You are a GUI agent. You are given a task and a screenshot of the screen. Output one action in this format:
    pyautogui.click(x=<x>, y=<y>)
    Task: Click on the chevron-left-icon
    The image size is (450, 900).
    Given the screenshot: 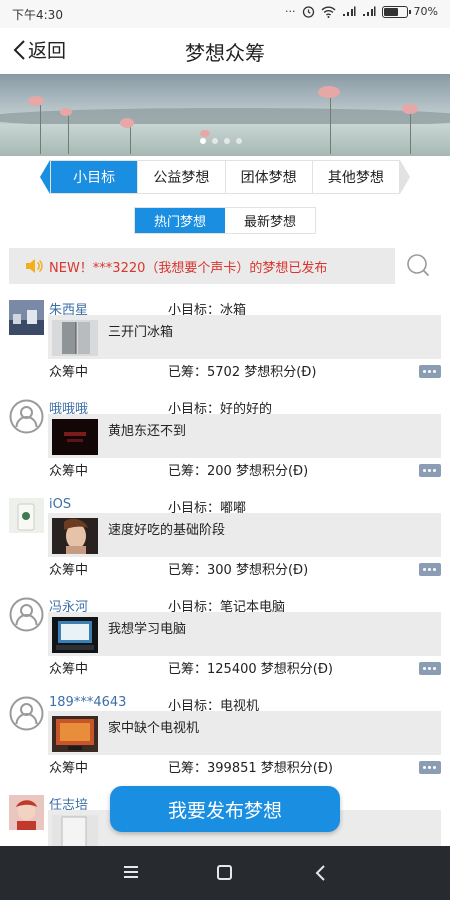 What is the action you would take?
    pyautogui.click(x=19, y=49)
    